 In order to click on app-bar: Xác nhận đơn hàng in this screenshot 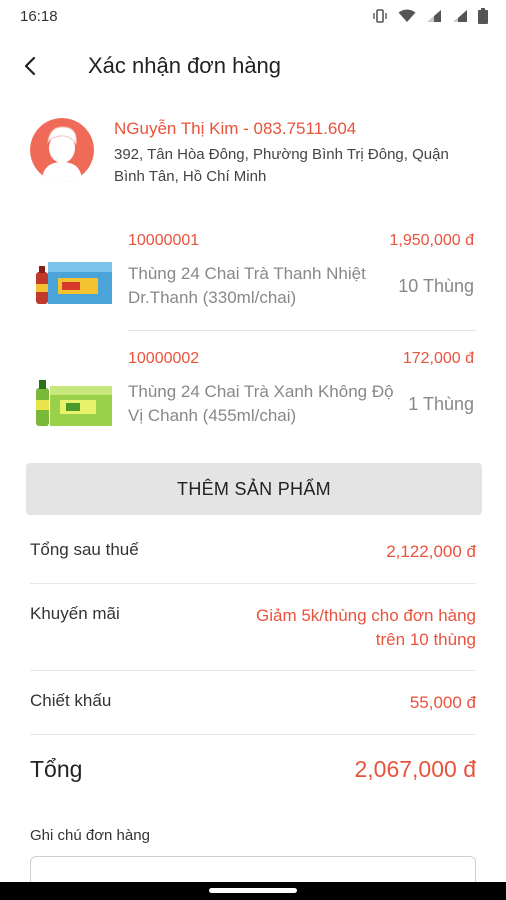, I will do `click(253, 66)`.